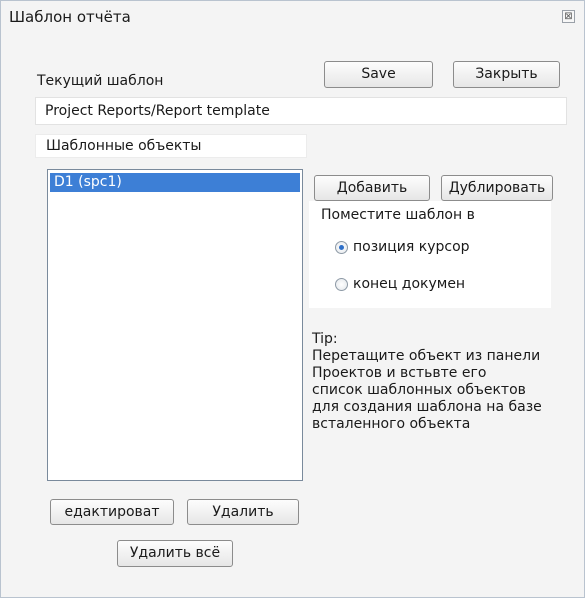 This screenshot has height=598, width=585. What do you see at coordinates (341, 284) in the screenshot?
I see `radio-document-end` at bounding box center [341, 284].